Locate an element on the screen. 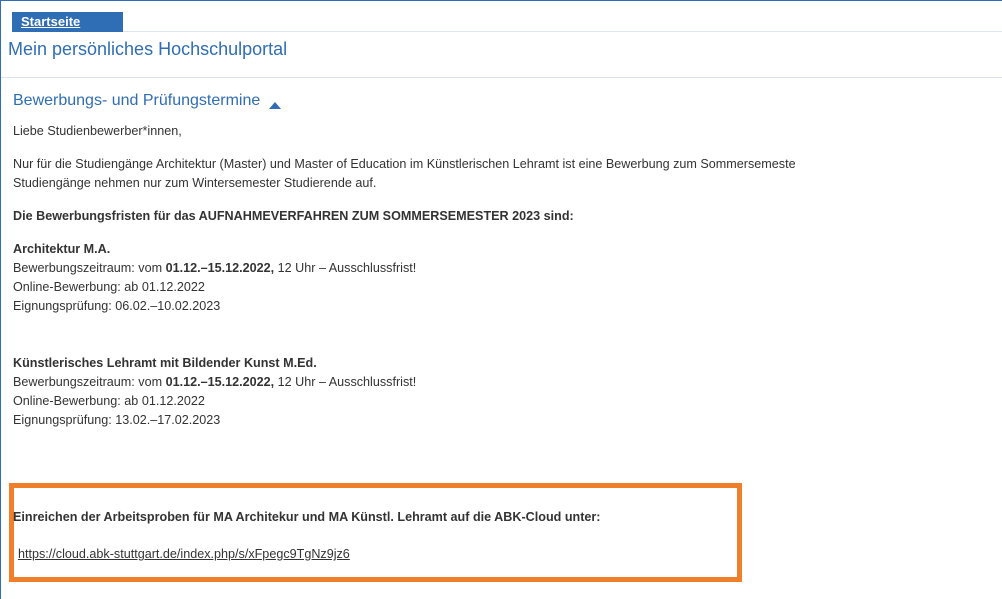 The image size is (1002, 599). program-name: Architektur M.A. is located at coordinates (62, 249).